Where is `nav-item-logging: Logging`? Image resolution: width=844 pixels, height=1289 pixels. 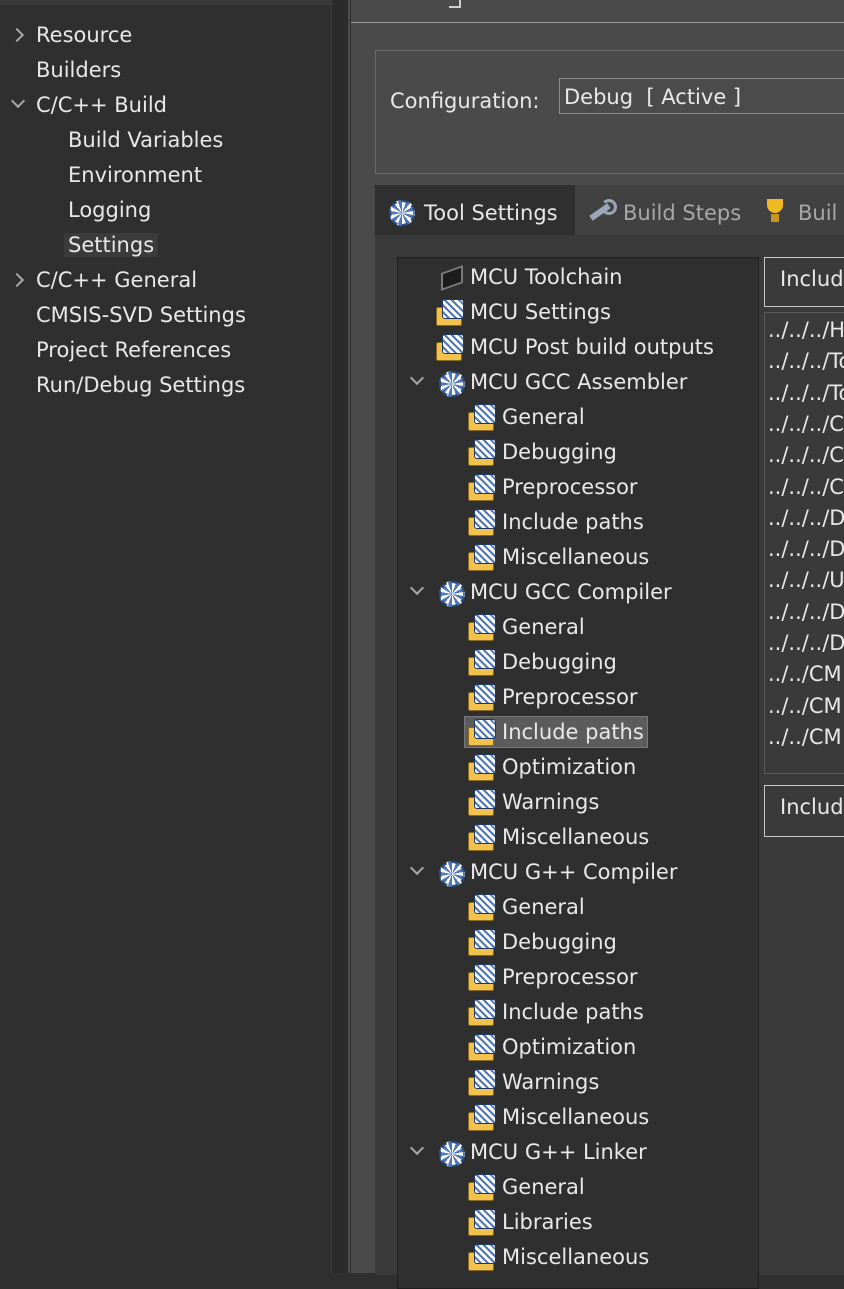 nav-item-logging: Logging is located at coordinates (109, 210).